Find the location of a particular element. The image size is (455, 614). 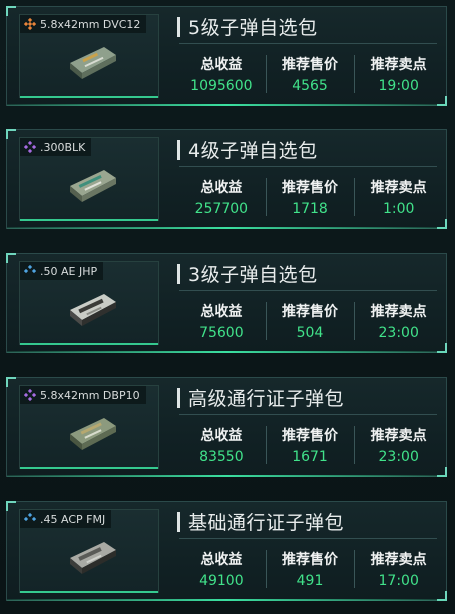

pack-title-text: 4级子弹自选包 is located at coordinates (253, 151).